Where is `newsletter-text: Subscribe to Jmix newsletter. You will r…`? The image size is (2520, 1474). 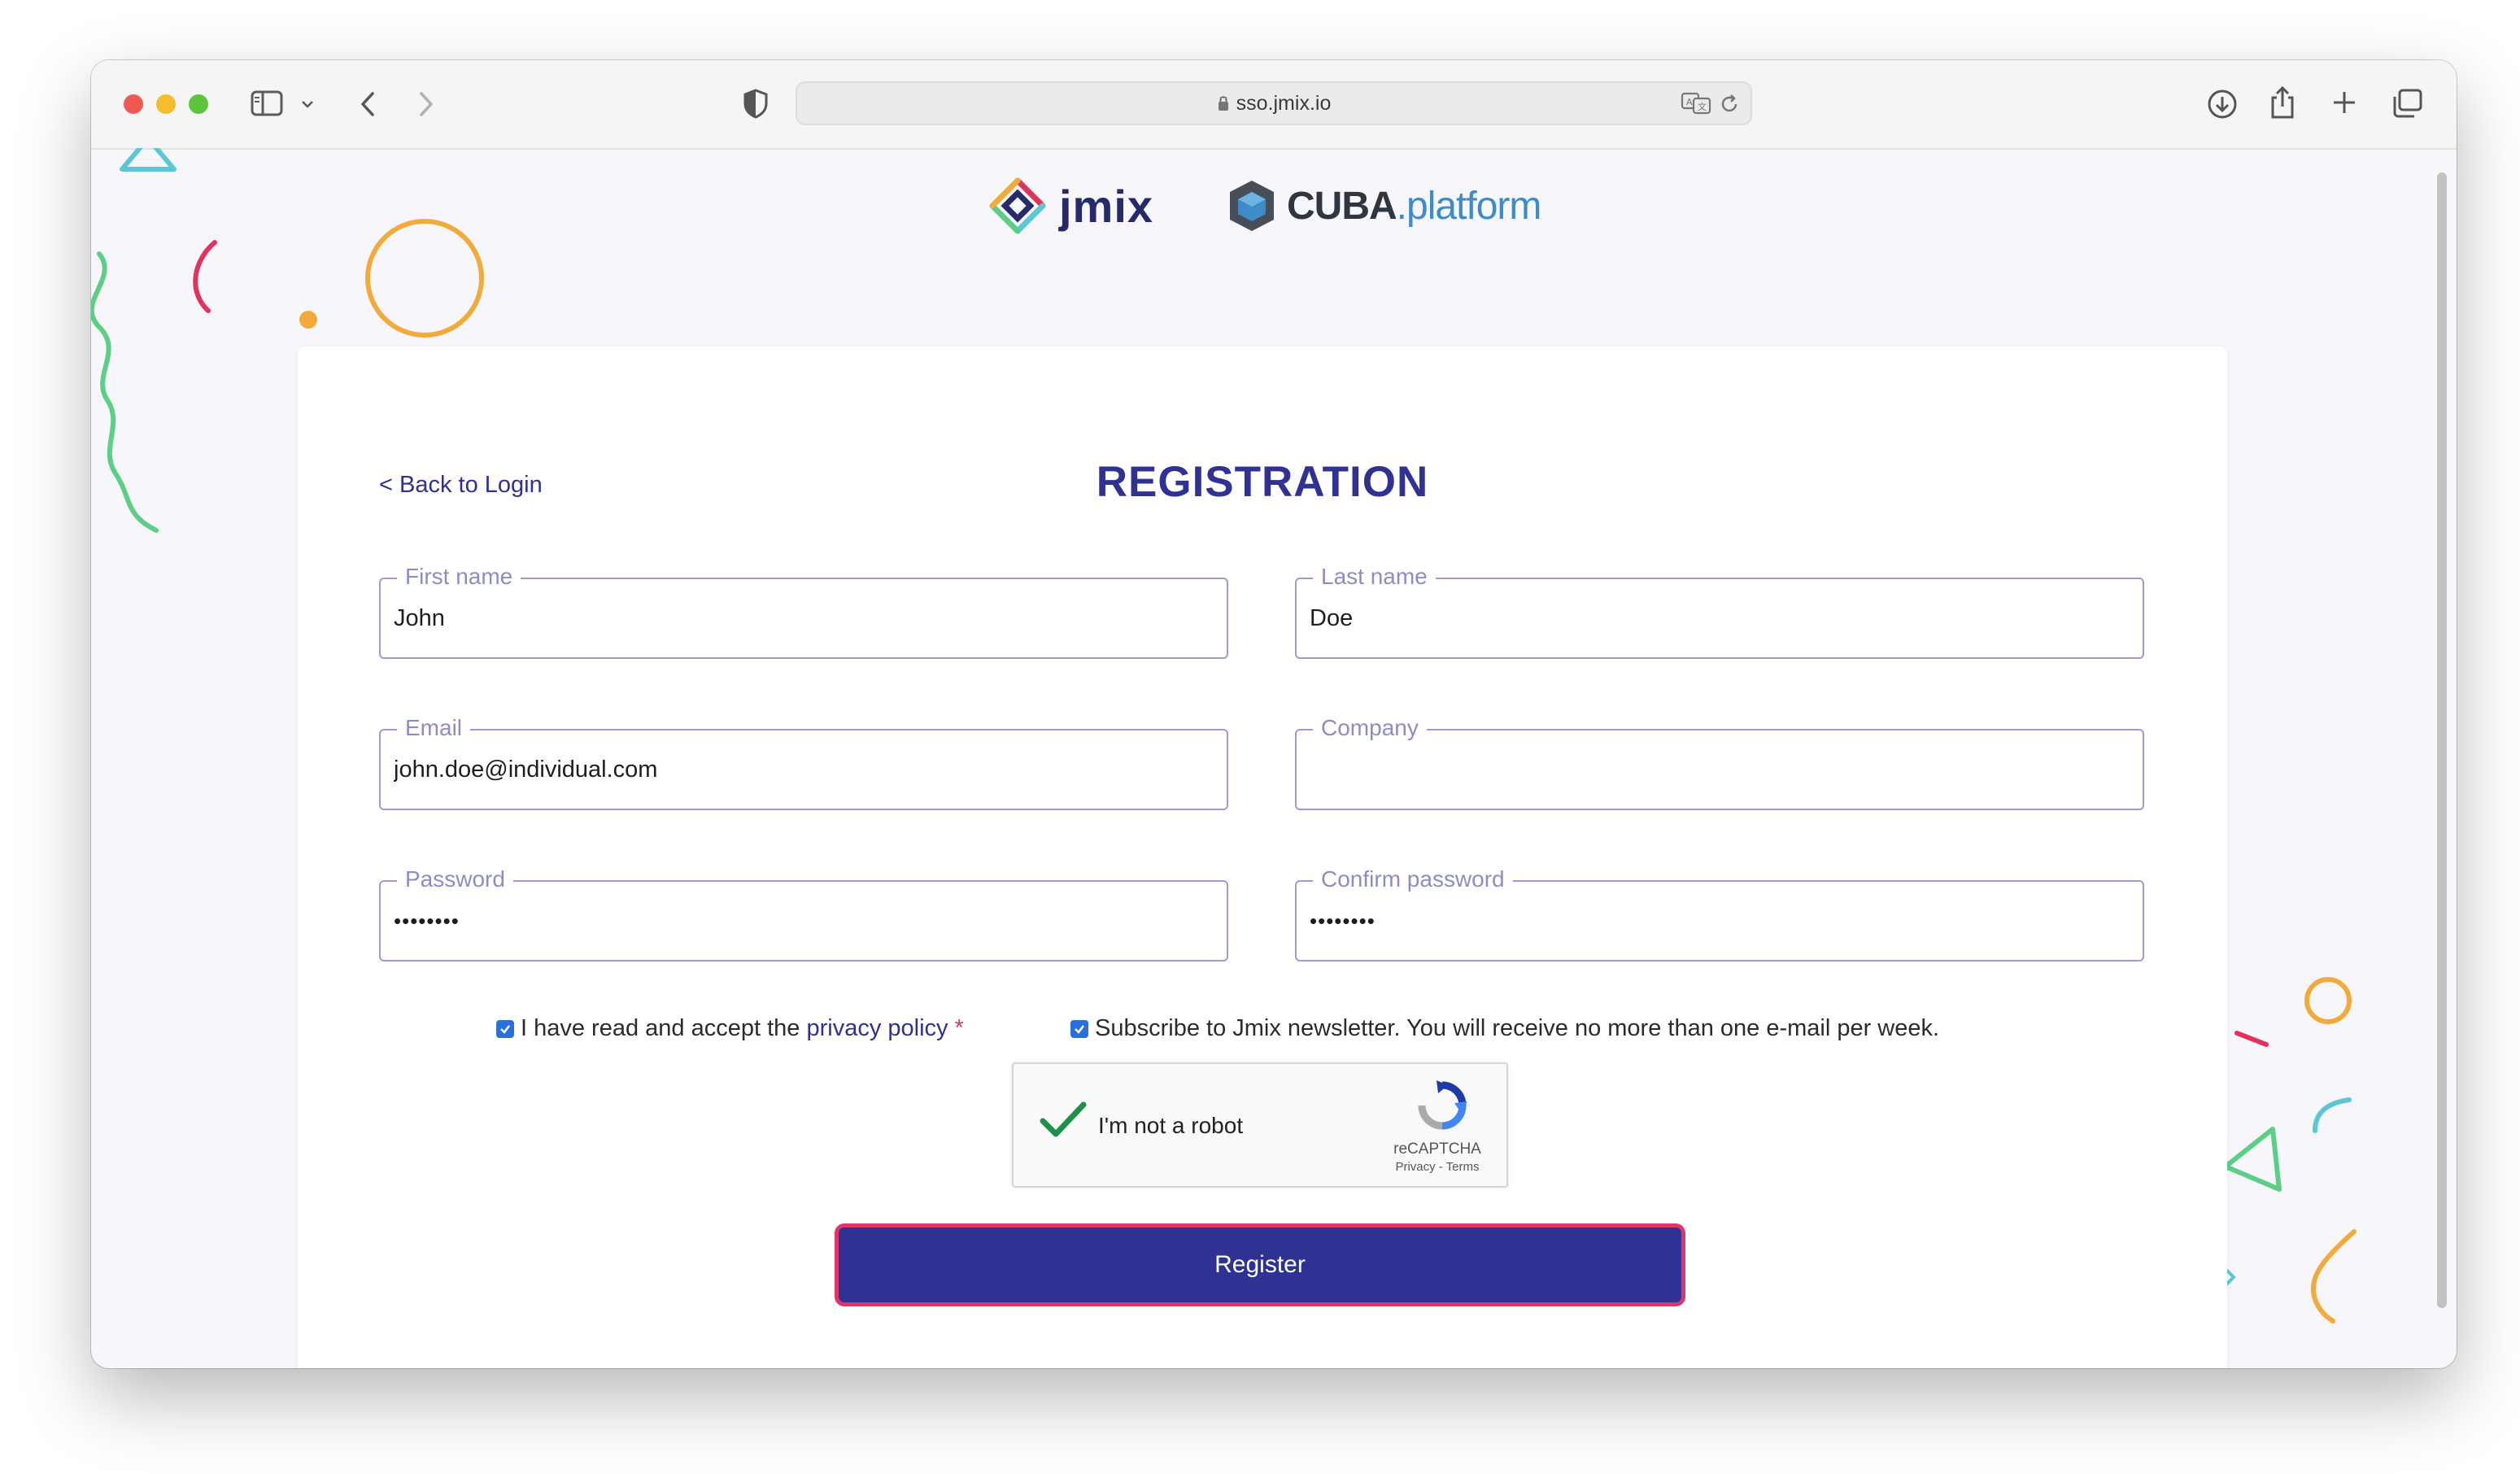 newsletter-text: Subscribe to Jmix newsletter. You will r… is located at coordinates (1517, 1028).